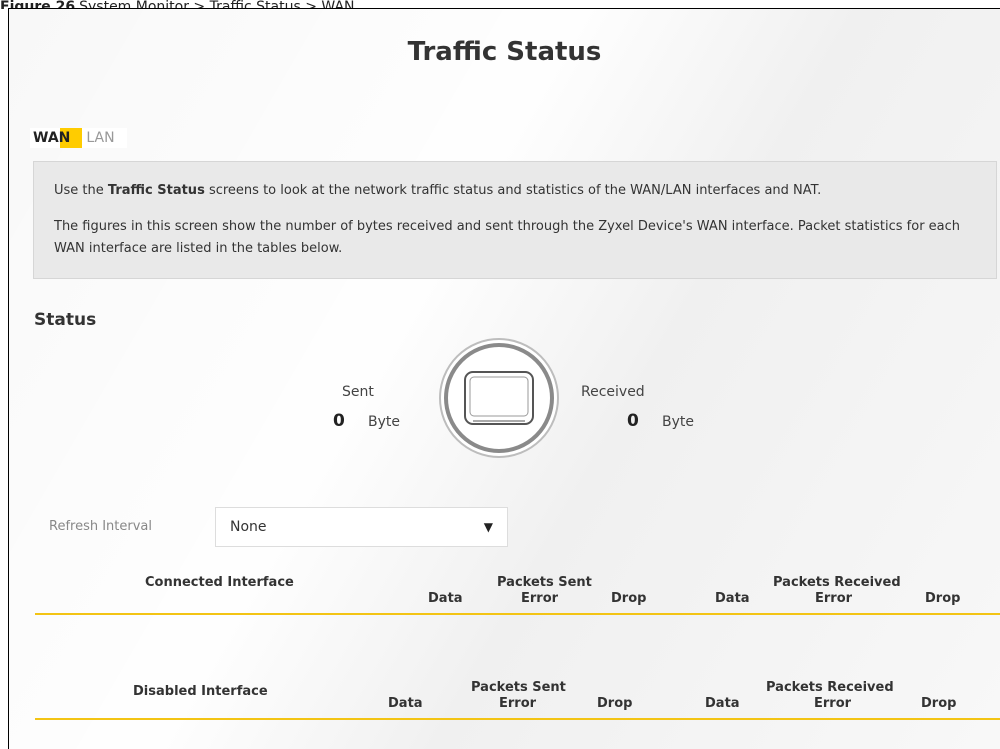 Image resolution: width=1000 pixels, height=749 pixels. I want to click on sent-value: 0, so click(339, 421).